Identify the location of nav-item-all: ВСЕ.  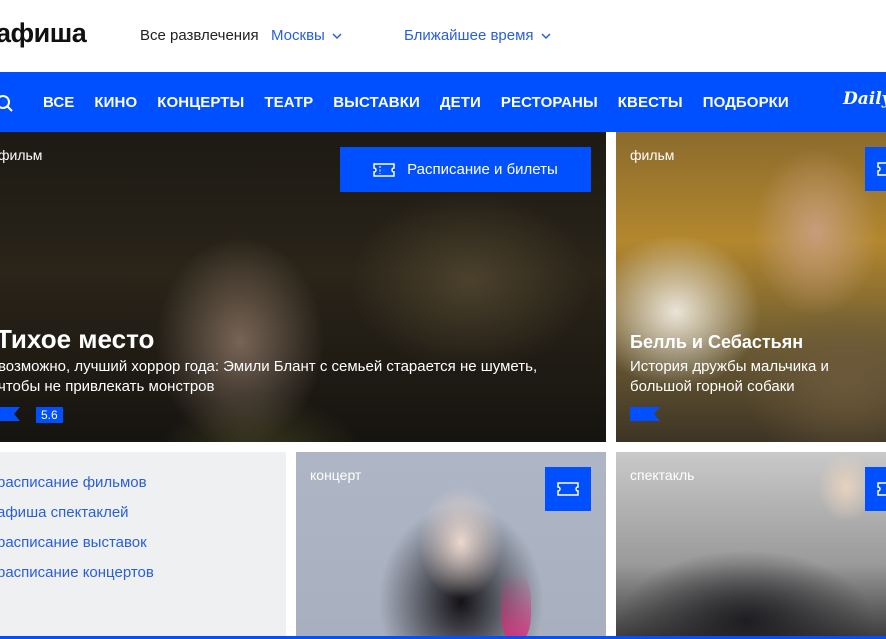
(58, 102).